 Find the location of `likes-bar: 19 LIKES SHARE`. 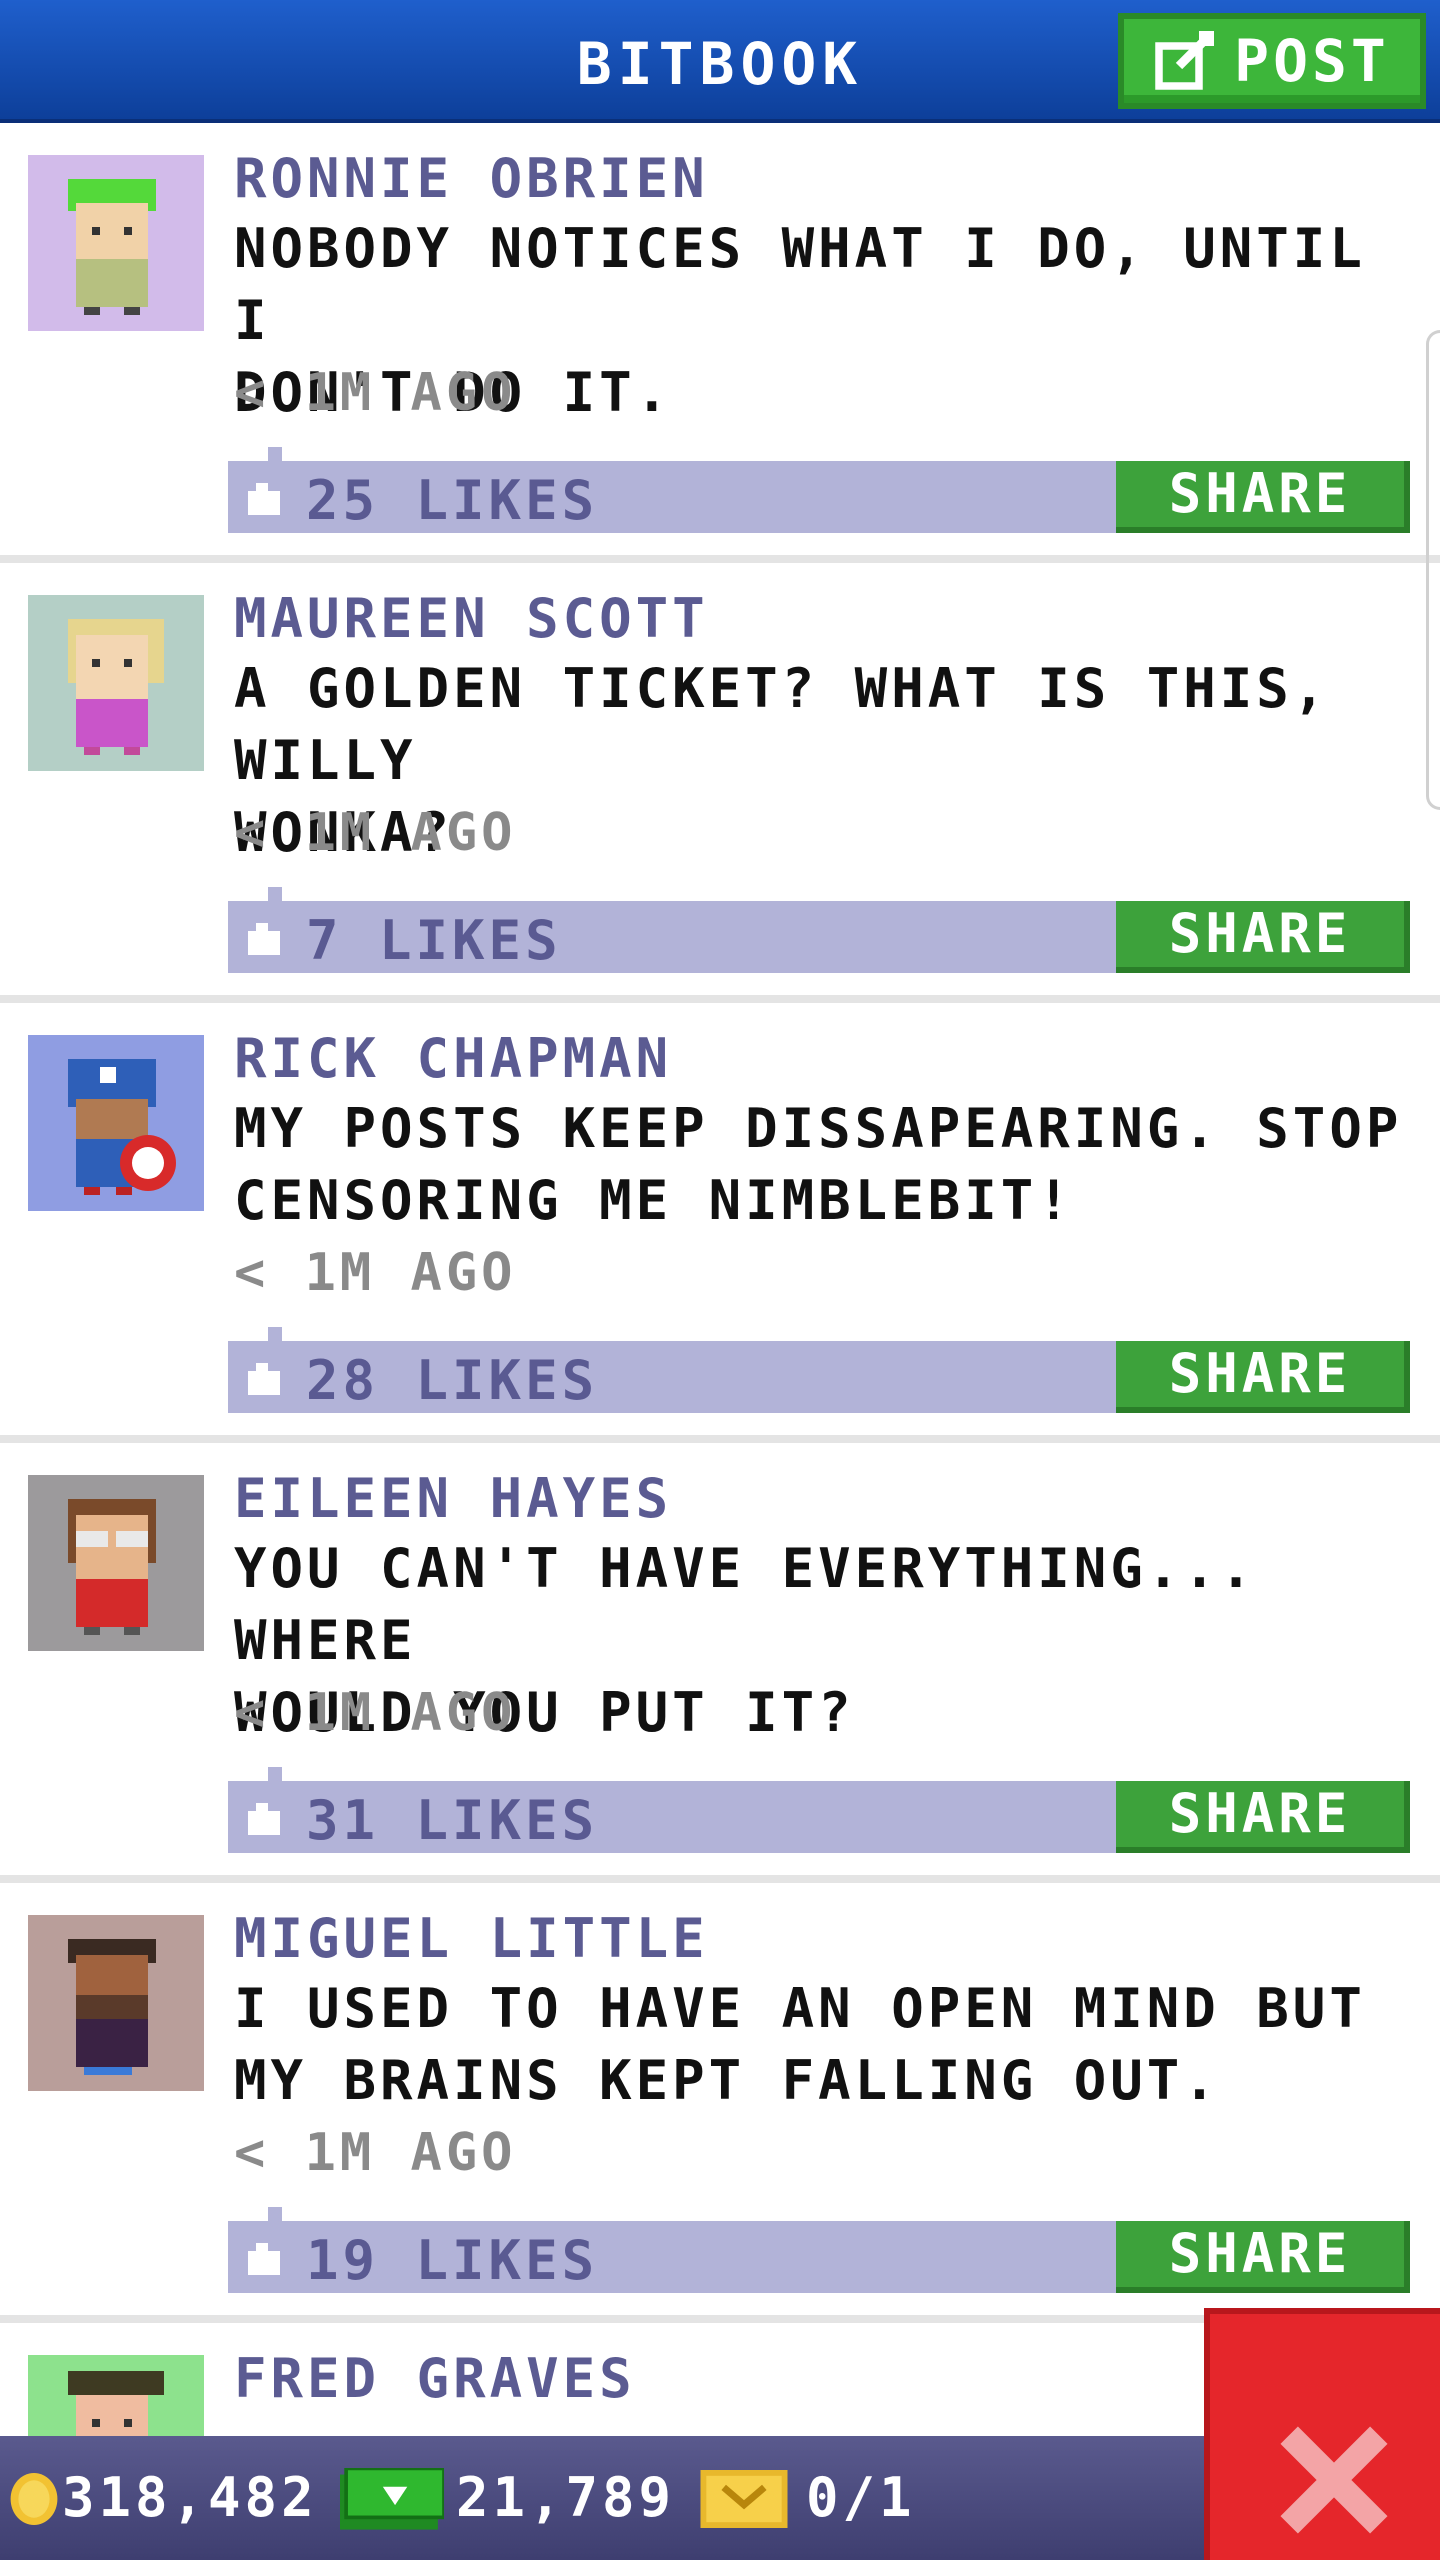

likes-bar: 19 LIKES SHARE is located at coordinates (819, 2250).